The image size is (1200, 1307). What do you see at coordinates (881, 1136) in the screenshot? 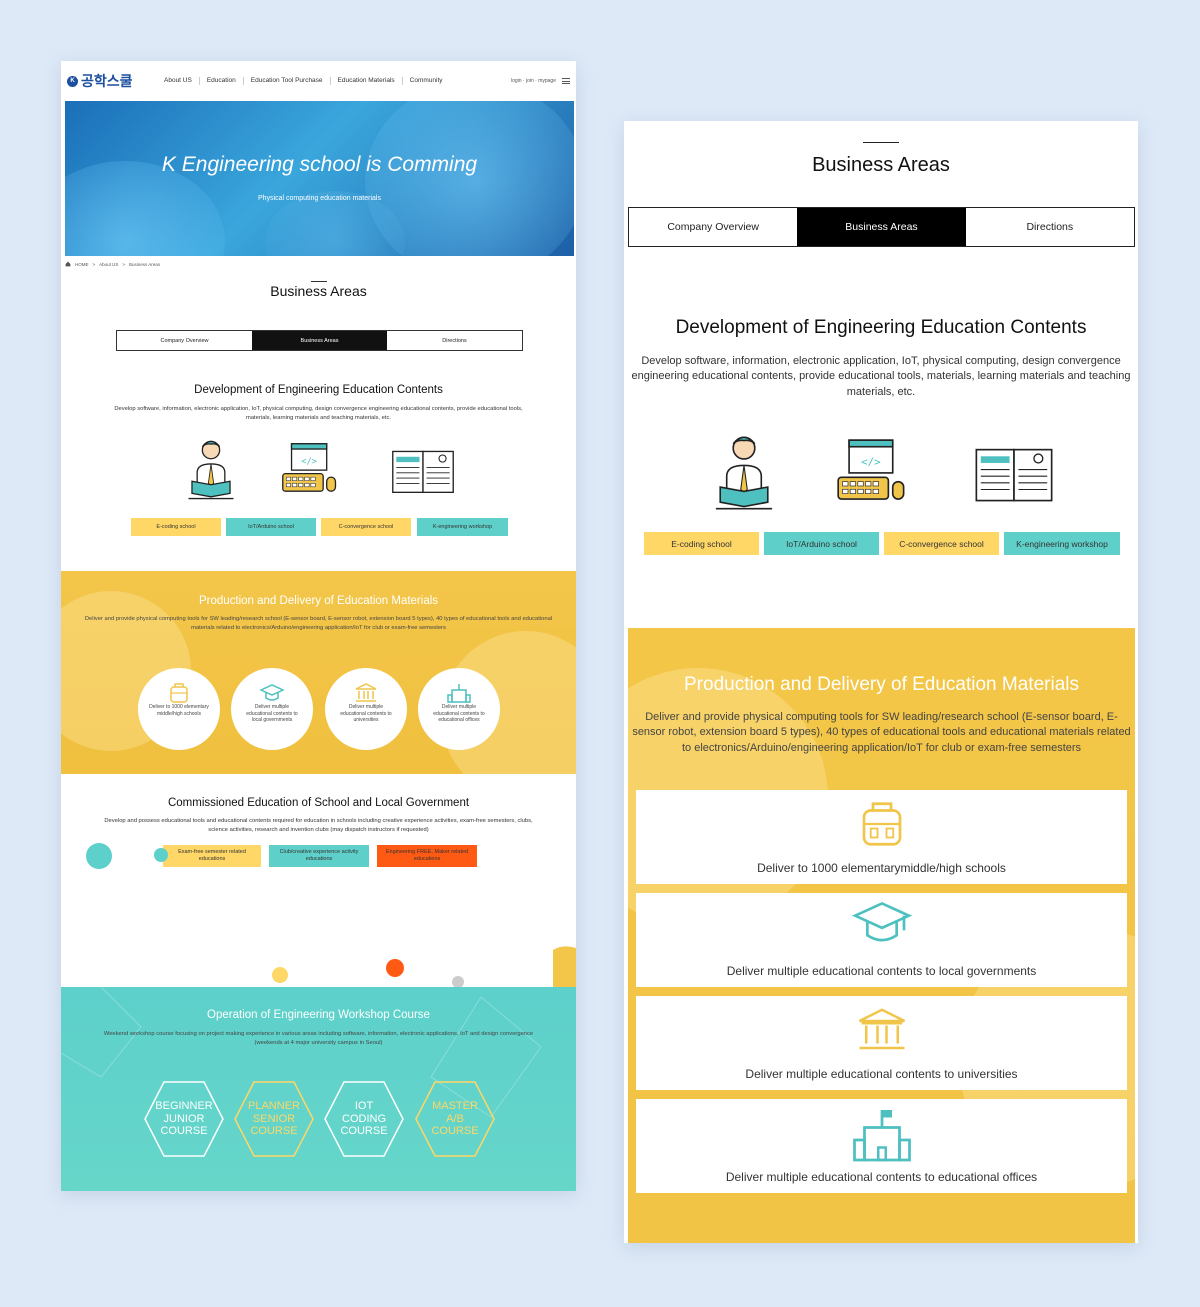
I see `school-building-icon-zoom` at bounding box center [881, 1136].